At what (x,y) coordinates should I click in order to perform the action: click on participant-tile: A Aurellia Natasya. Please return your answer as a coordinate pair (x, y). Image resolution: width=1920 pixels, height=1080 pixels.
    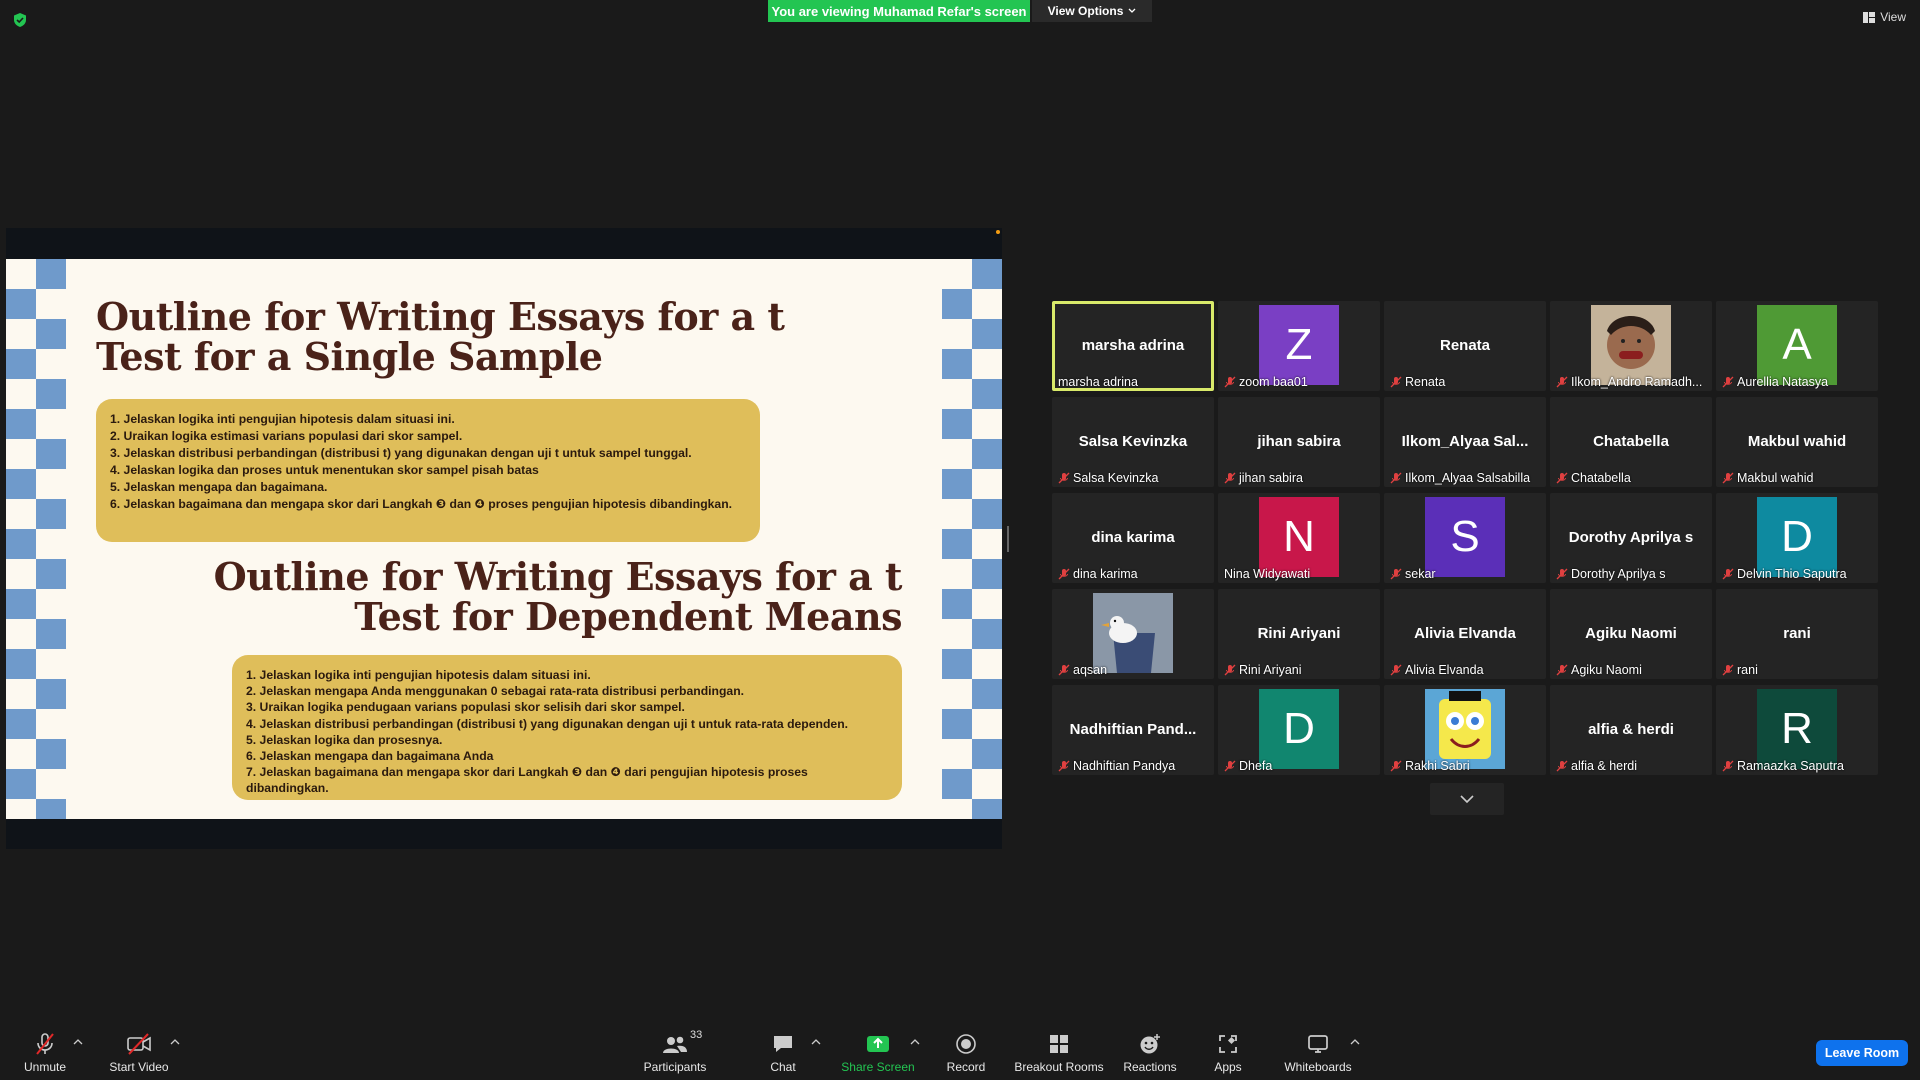
    Looking at the image, I should click on (1797, 346).